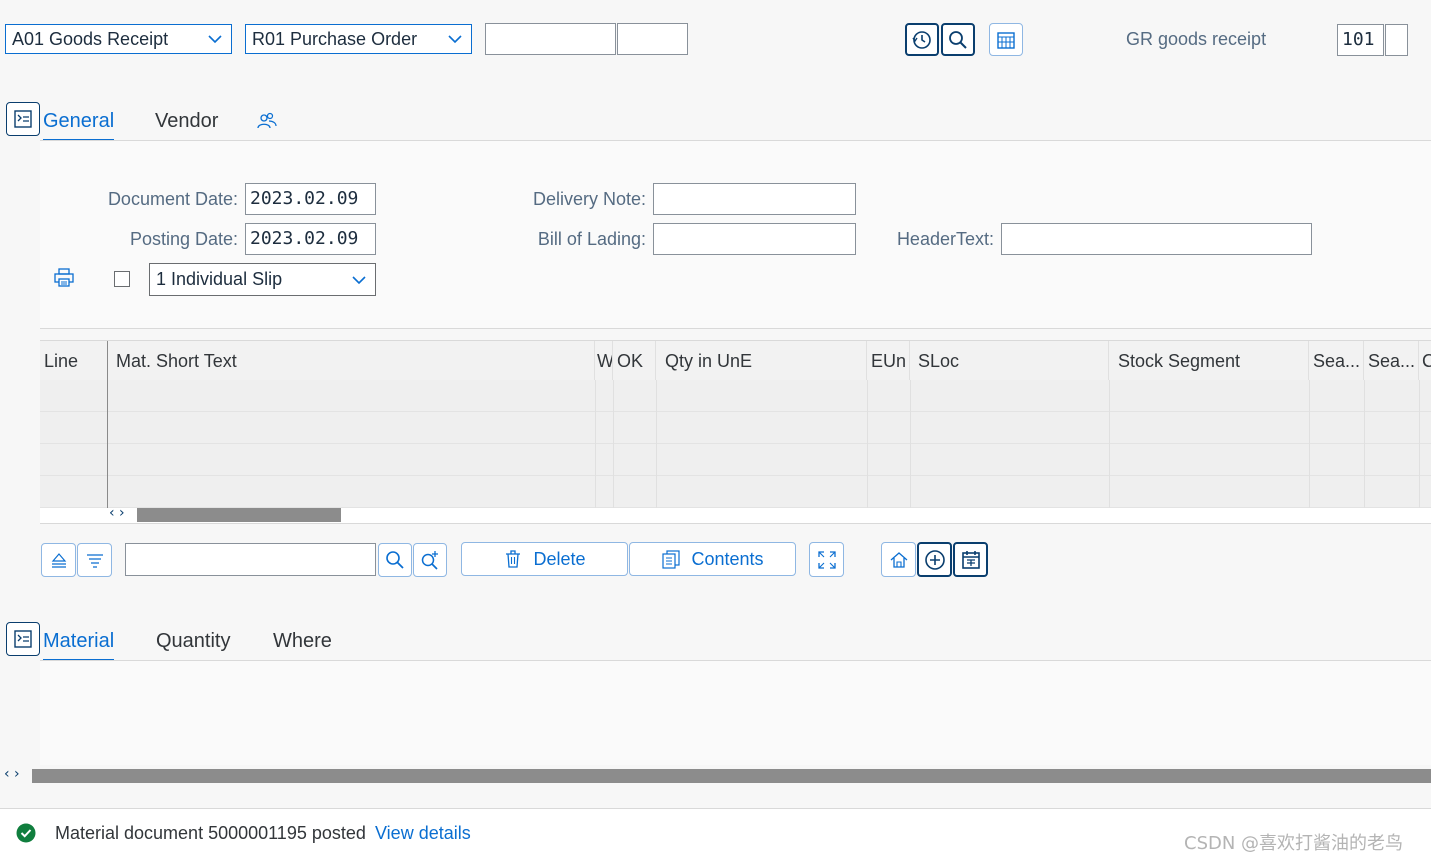 This screenshot has width=1431, height=859. I want to click on search-button, so click(958, 39).